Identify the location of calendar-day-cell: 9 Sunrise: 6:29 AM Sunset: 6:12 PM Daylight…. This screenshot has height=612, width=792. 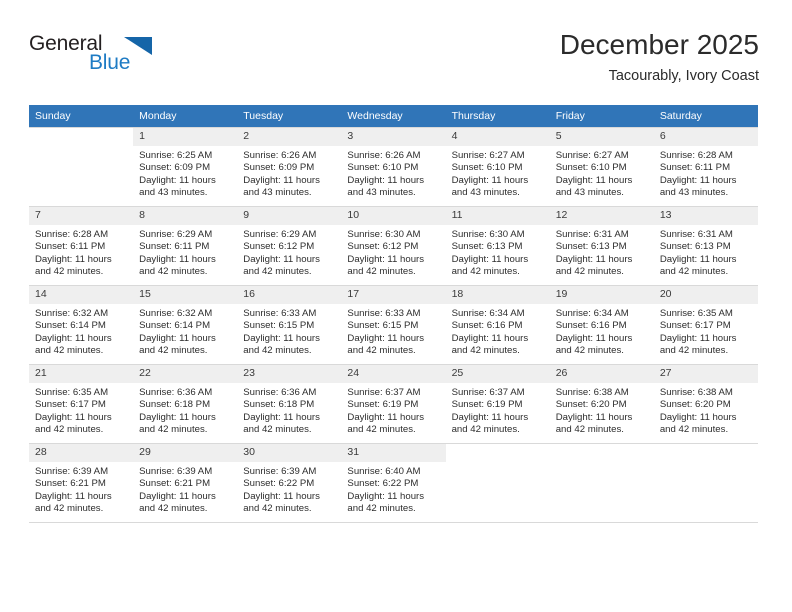
(289, 246).